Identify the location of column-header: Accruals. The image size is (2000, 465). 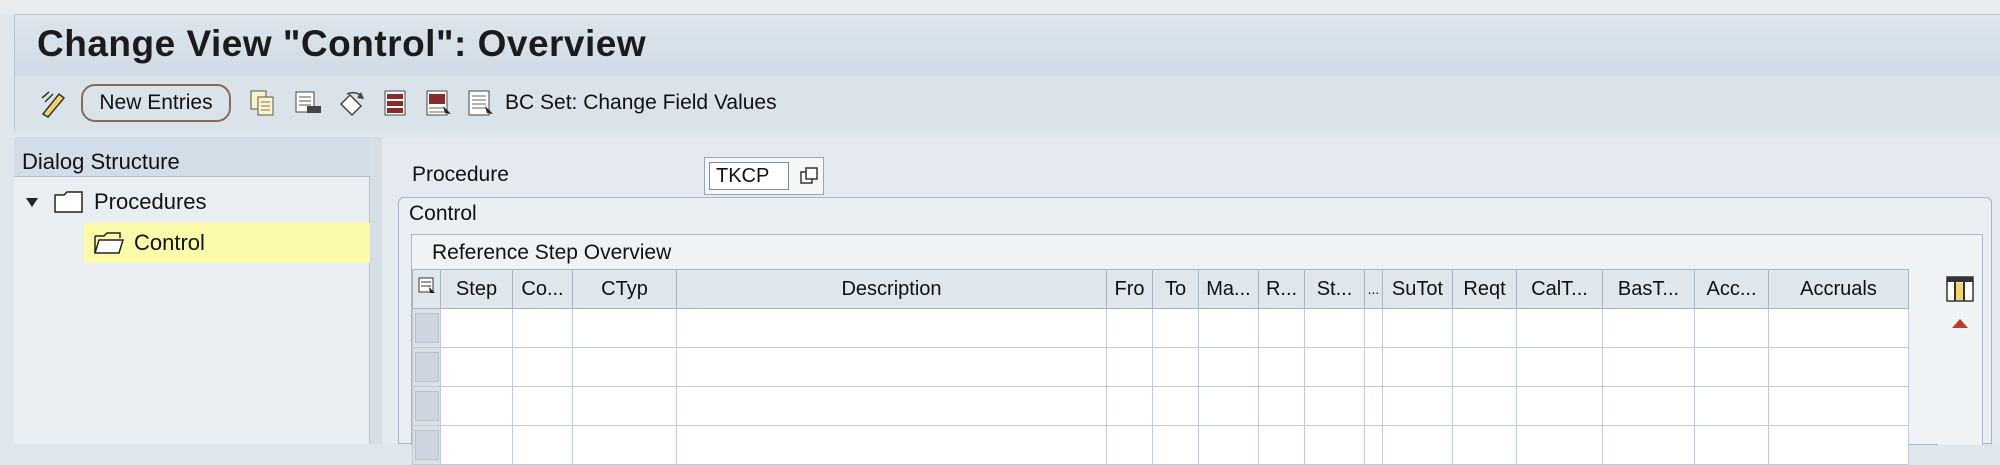
(1838, 289).